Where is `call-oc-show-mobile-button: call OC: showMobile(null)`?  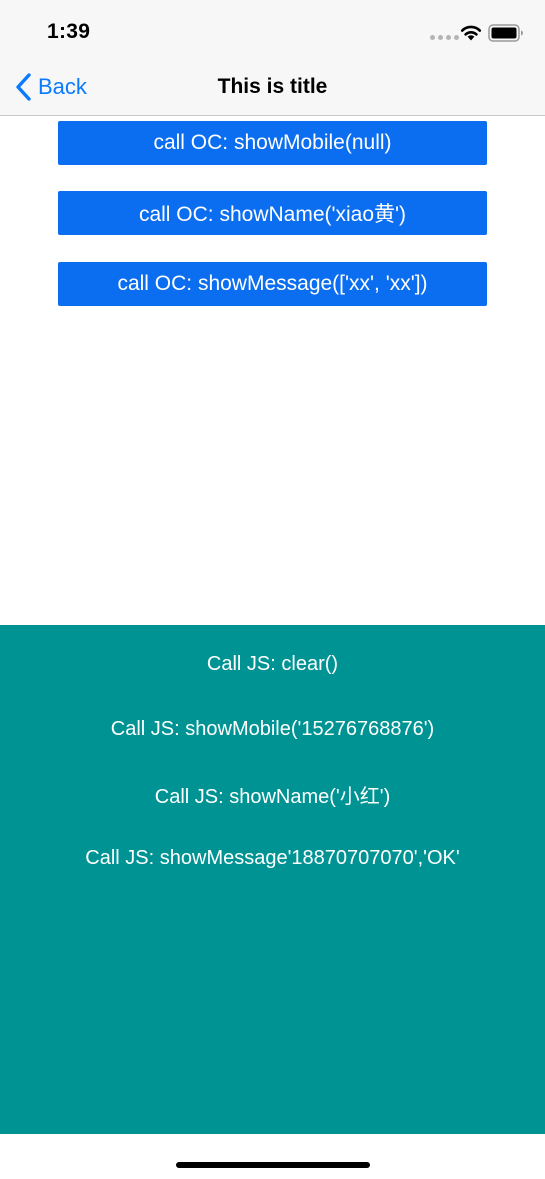 call-oc-show-mobile-button: call OC: showMobile(null) is located at coordinates (272, 143).